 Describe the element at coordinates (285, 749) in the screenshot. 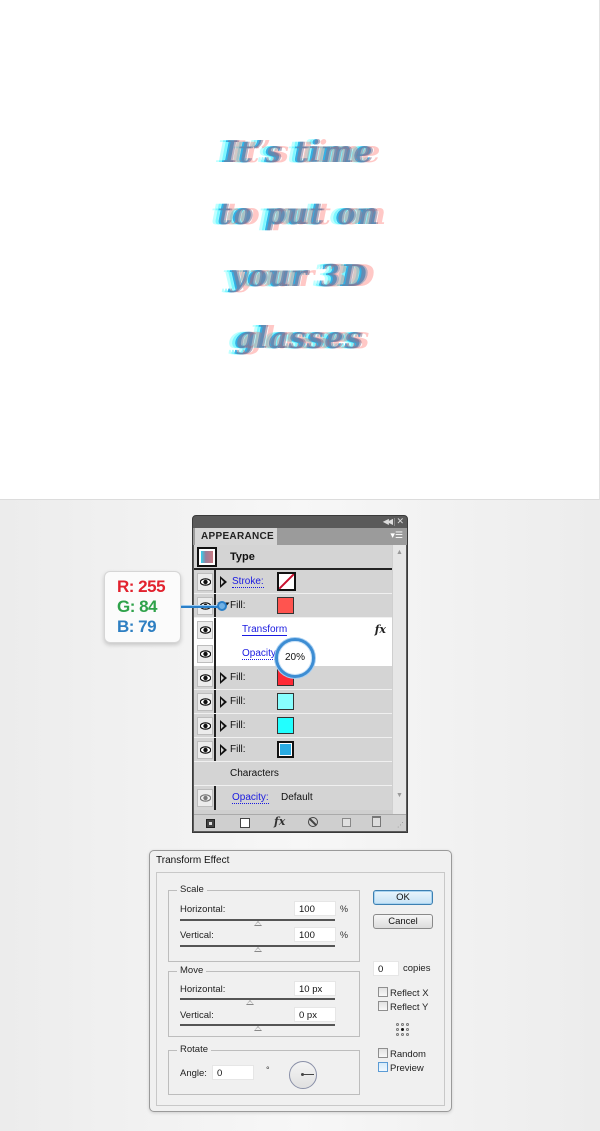

I see `fill-swatch-selected` at that location.